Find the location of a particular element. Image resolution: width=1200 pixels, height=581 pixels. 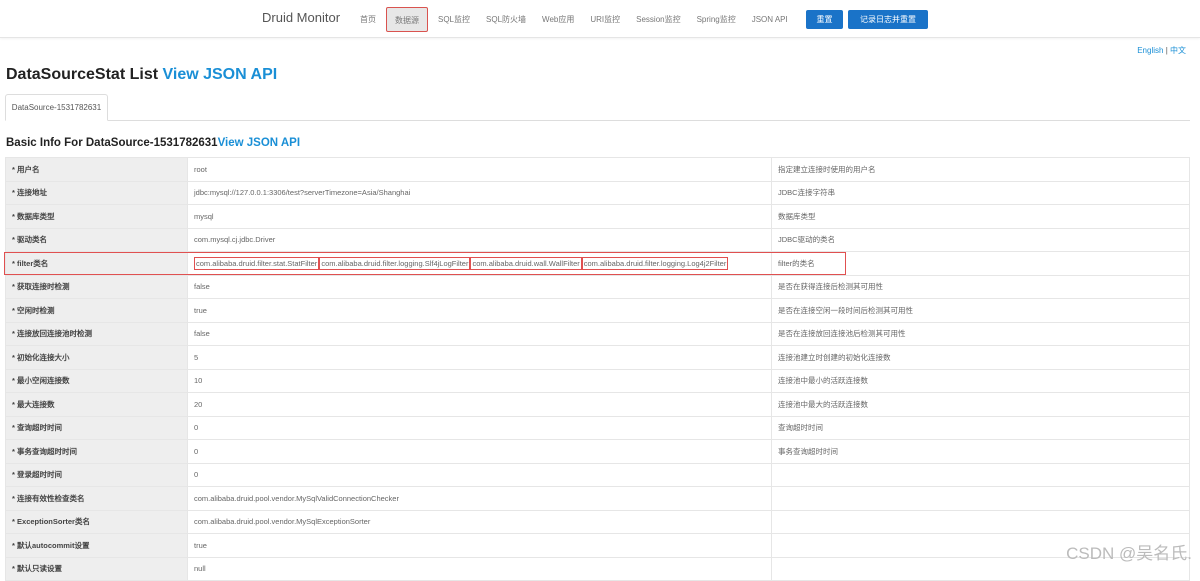

row-value: null is located at coordinates (479, 568).